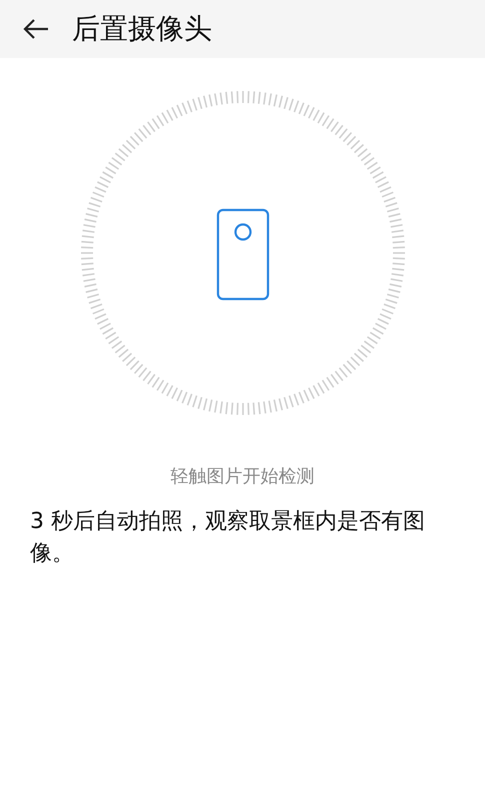  Describe the element at coordinates (227, 538) in the screenshot. I see `description-text: 3 秒后自动拍照，观察取景框内是否有图像。` at that location.